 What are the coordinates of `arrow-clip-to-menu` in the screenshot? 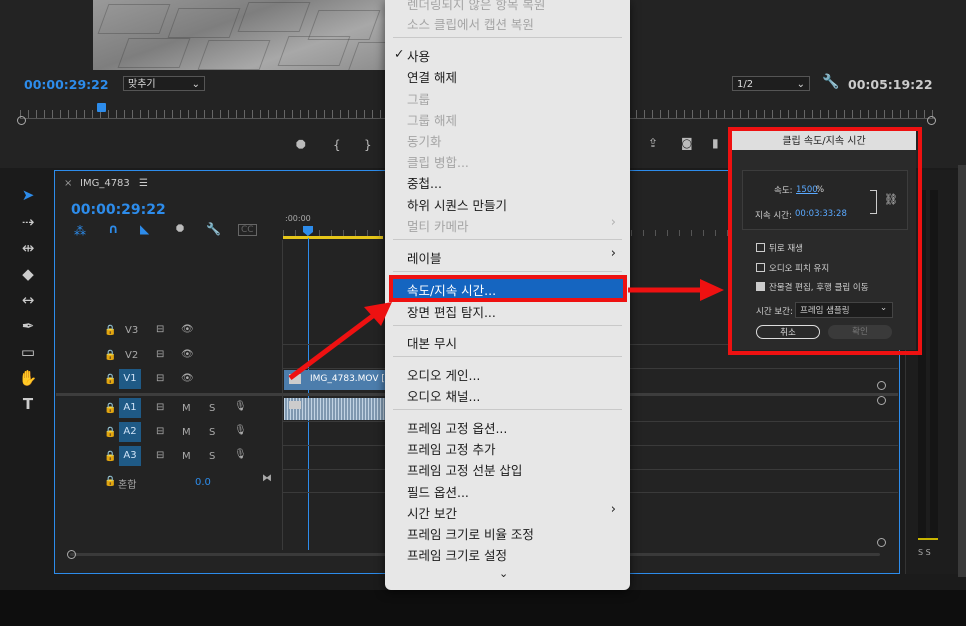 It's located at (334, 345).